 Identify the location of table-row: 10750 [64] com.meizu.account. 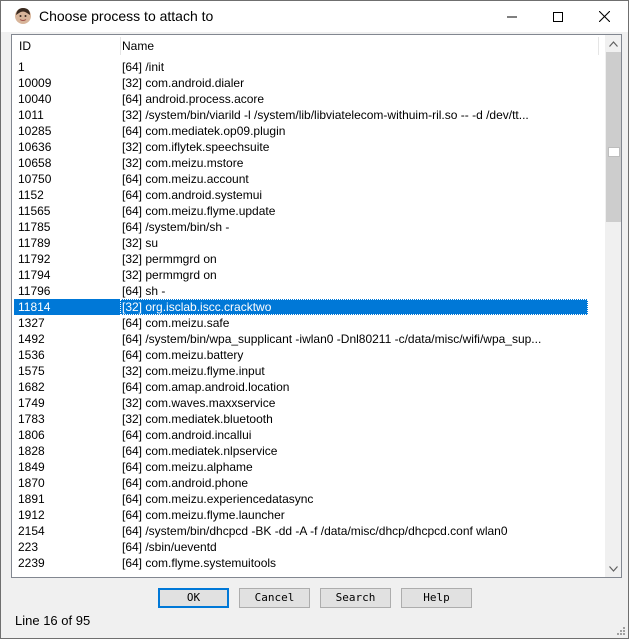
(308, 179).